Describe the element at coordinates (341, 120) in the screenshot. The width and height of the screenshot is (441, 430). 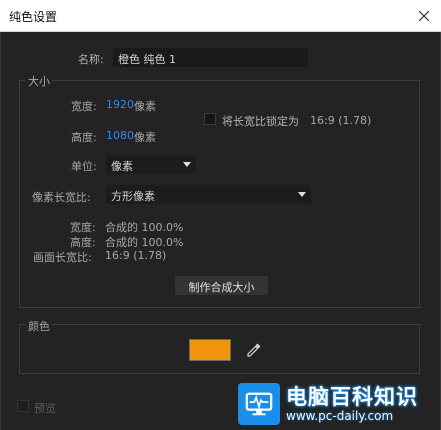
I see `lock-aspect-ratio: 16:9 (1.78)` at that location.